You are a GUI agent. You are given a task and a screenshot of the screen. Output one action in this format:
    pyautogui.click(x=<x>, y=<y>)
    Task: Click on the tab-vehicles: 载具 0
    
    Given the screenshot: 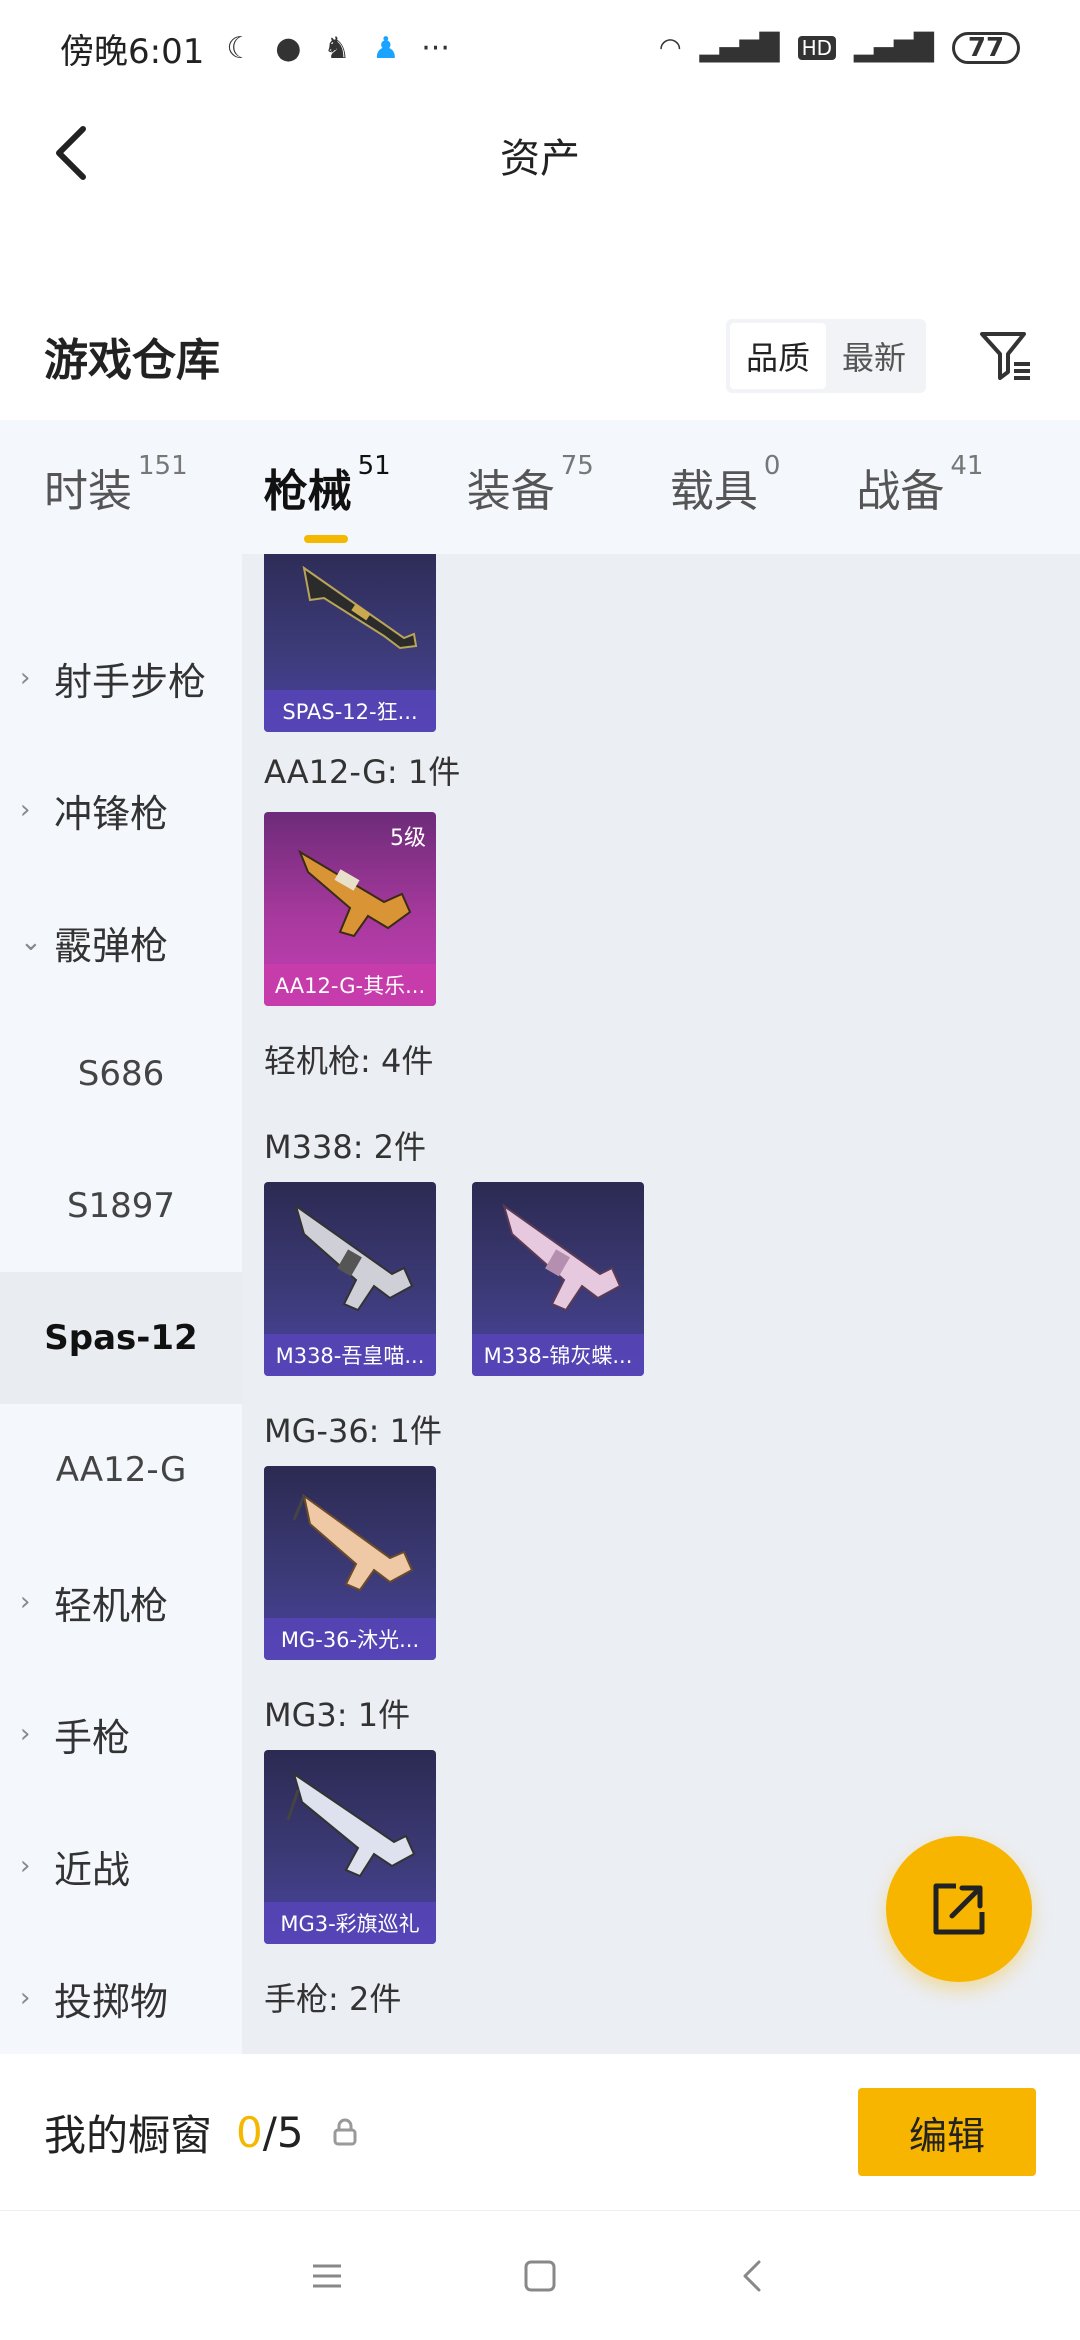 What is the action you would take?
    pyautogui.click(x=725, y=485)
    